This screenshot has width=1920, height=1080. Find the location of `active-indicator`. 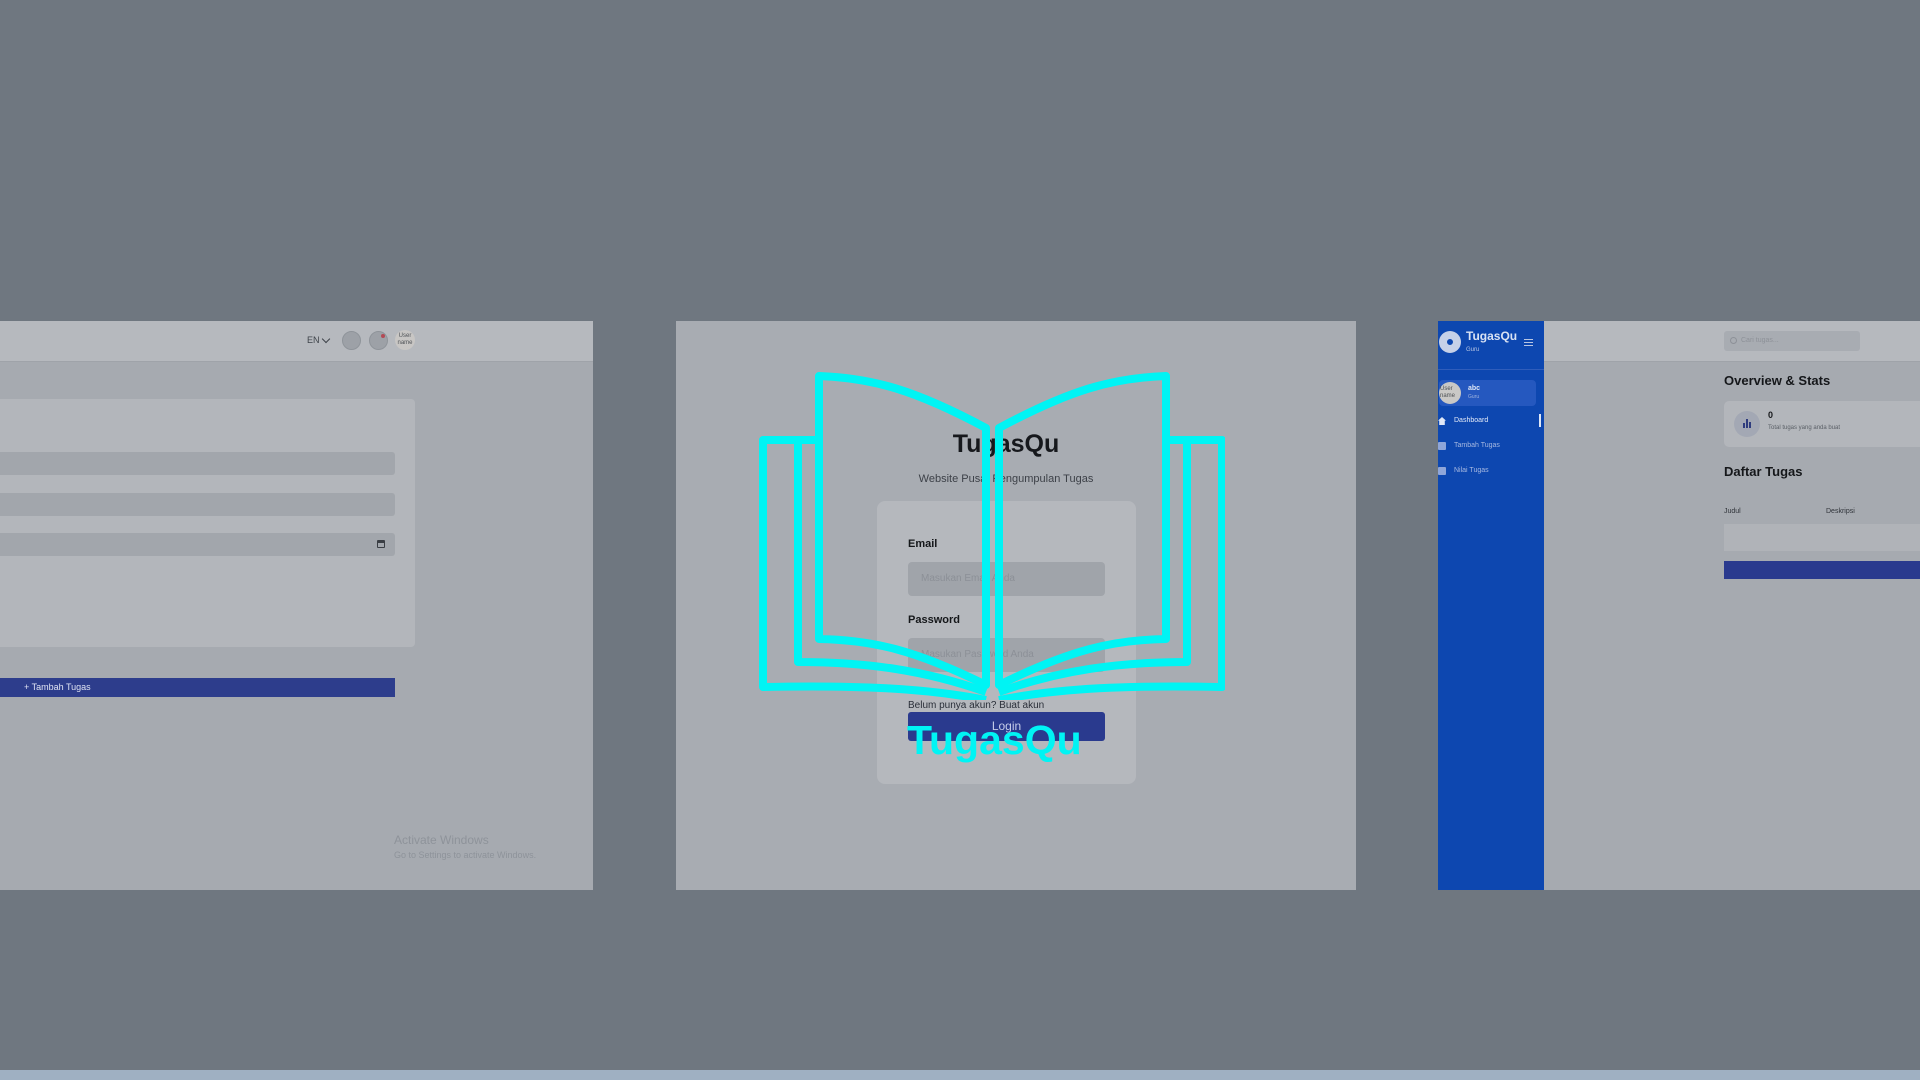

active-indicator is located at coordinates (1540, 420).